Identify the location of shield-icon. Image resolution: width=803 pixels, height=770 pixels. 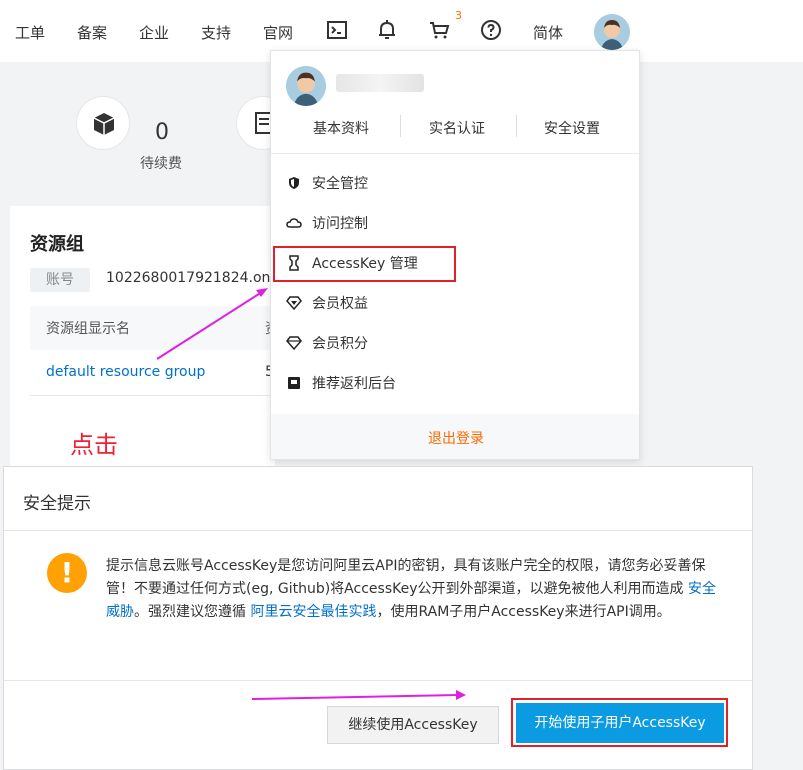
(294, 183).